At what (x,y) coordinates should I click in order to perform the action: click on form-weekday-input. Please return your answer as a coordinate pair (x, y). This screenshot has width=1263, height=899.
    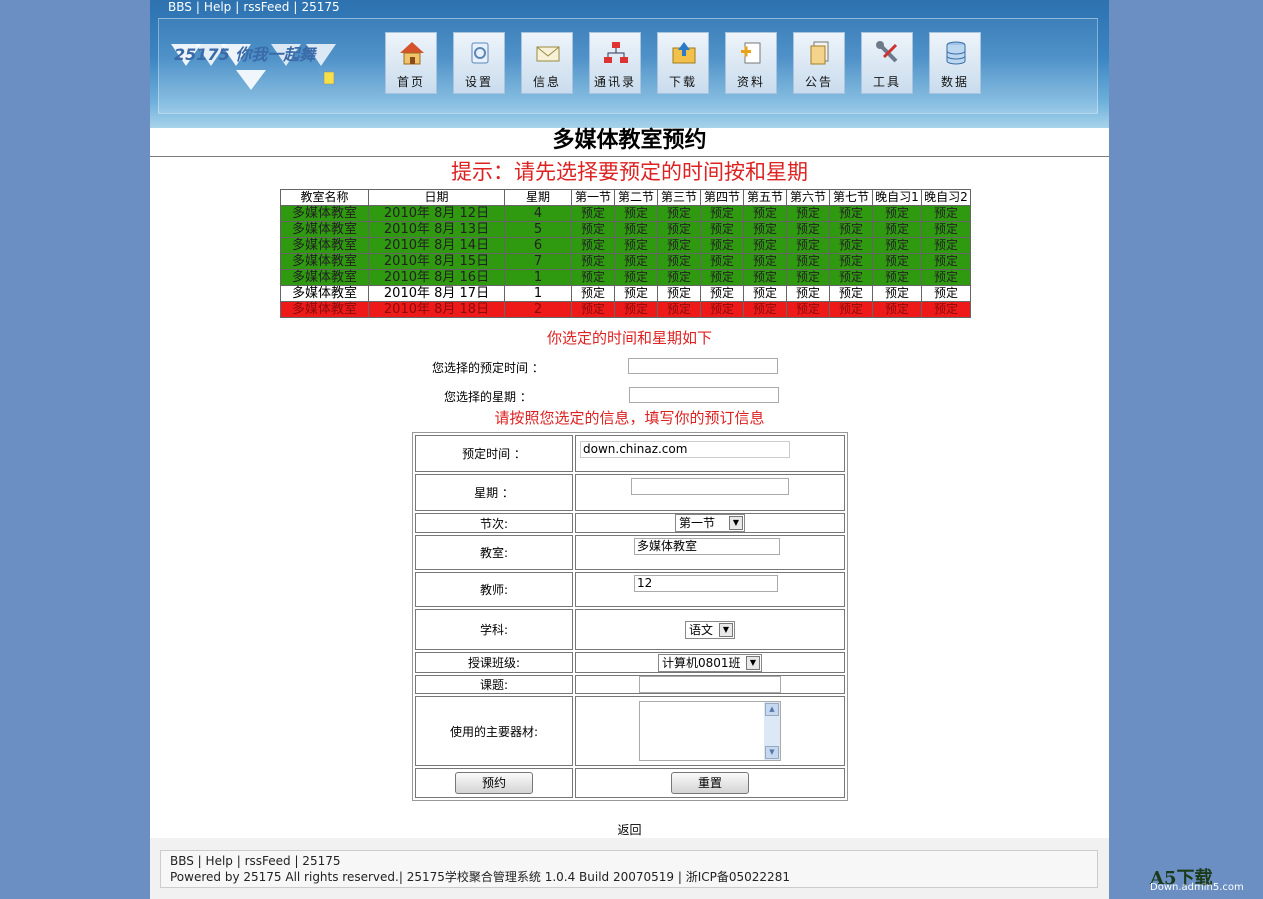
    Looking at the image, I should click on (710, 486).